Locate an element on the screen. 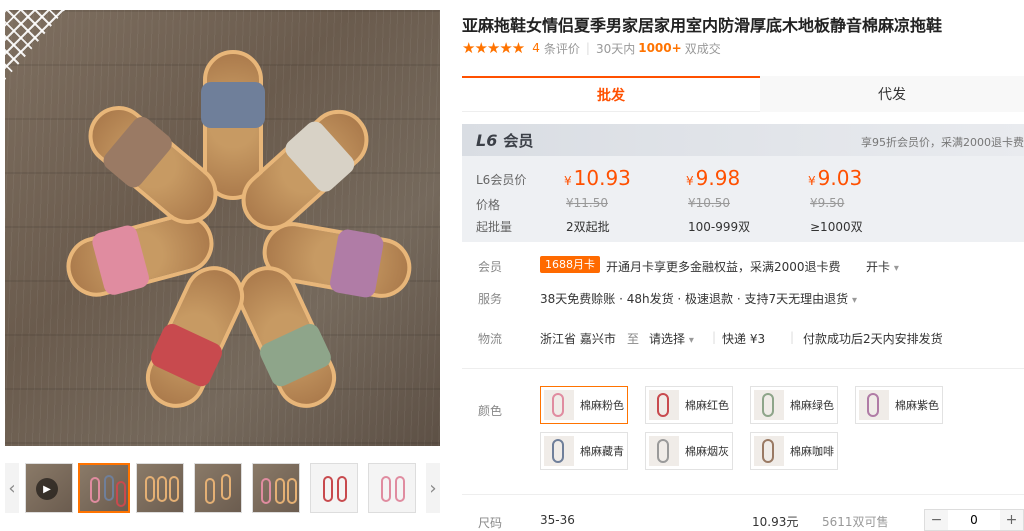 Image resolution: width=1024 pixels, height=531 pixels. row-label-member-price: L6会员价 is located at coordinates (501, 180).